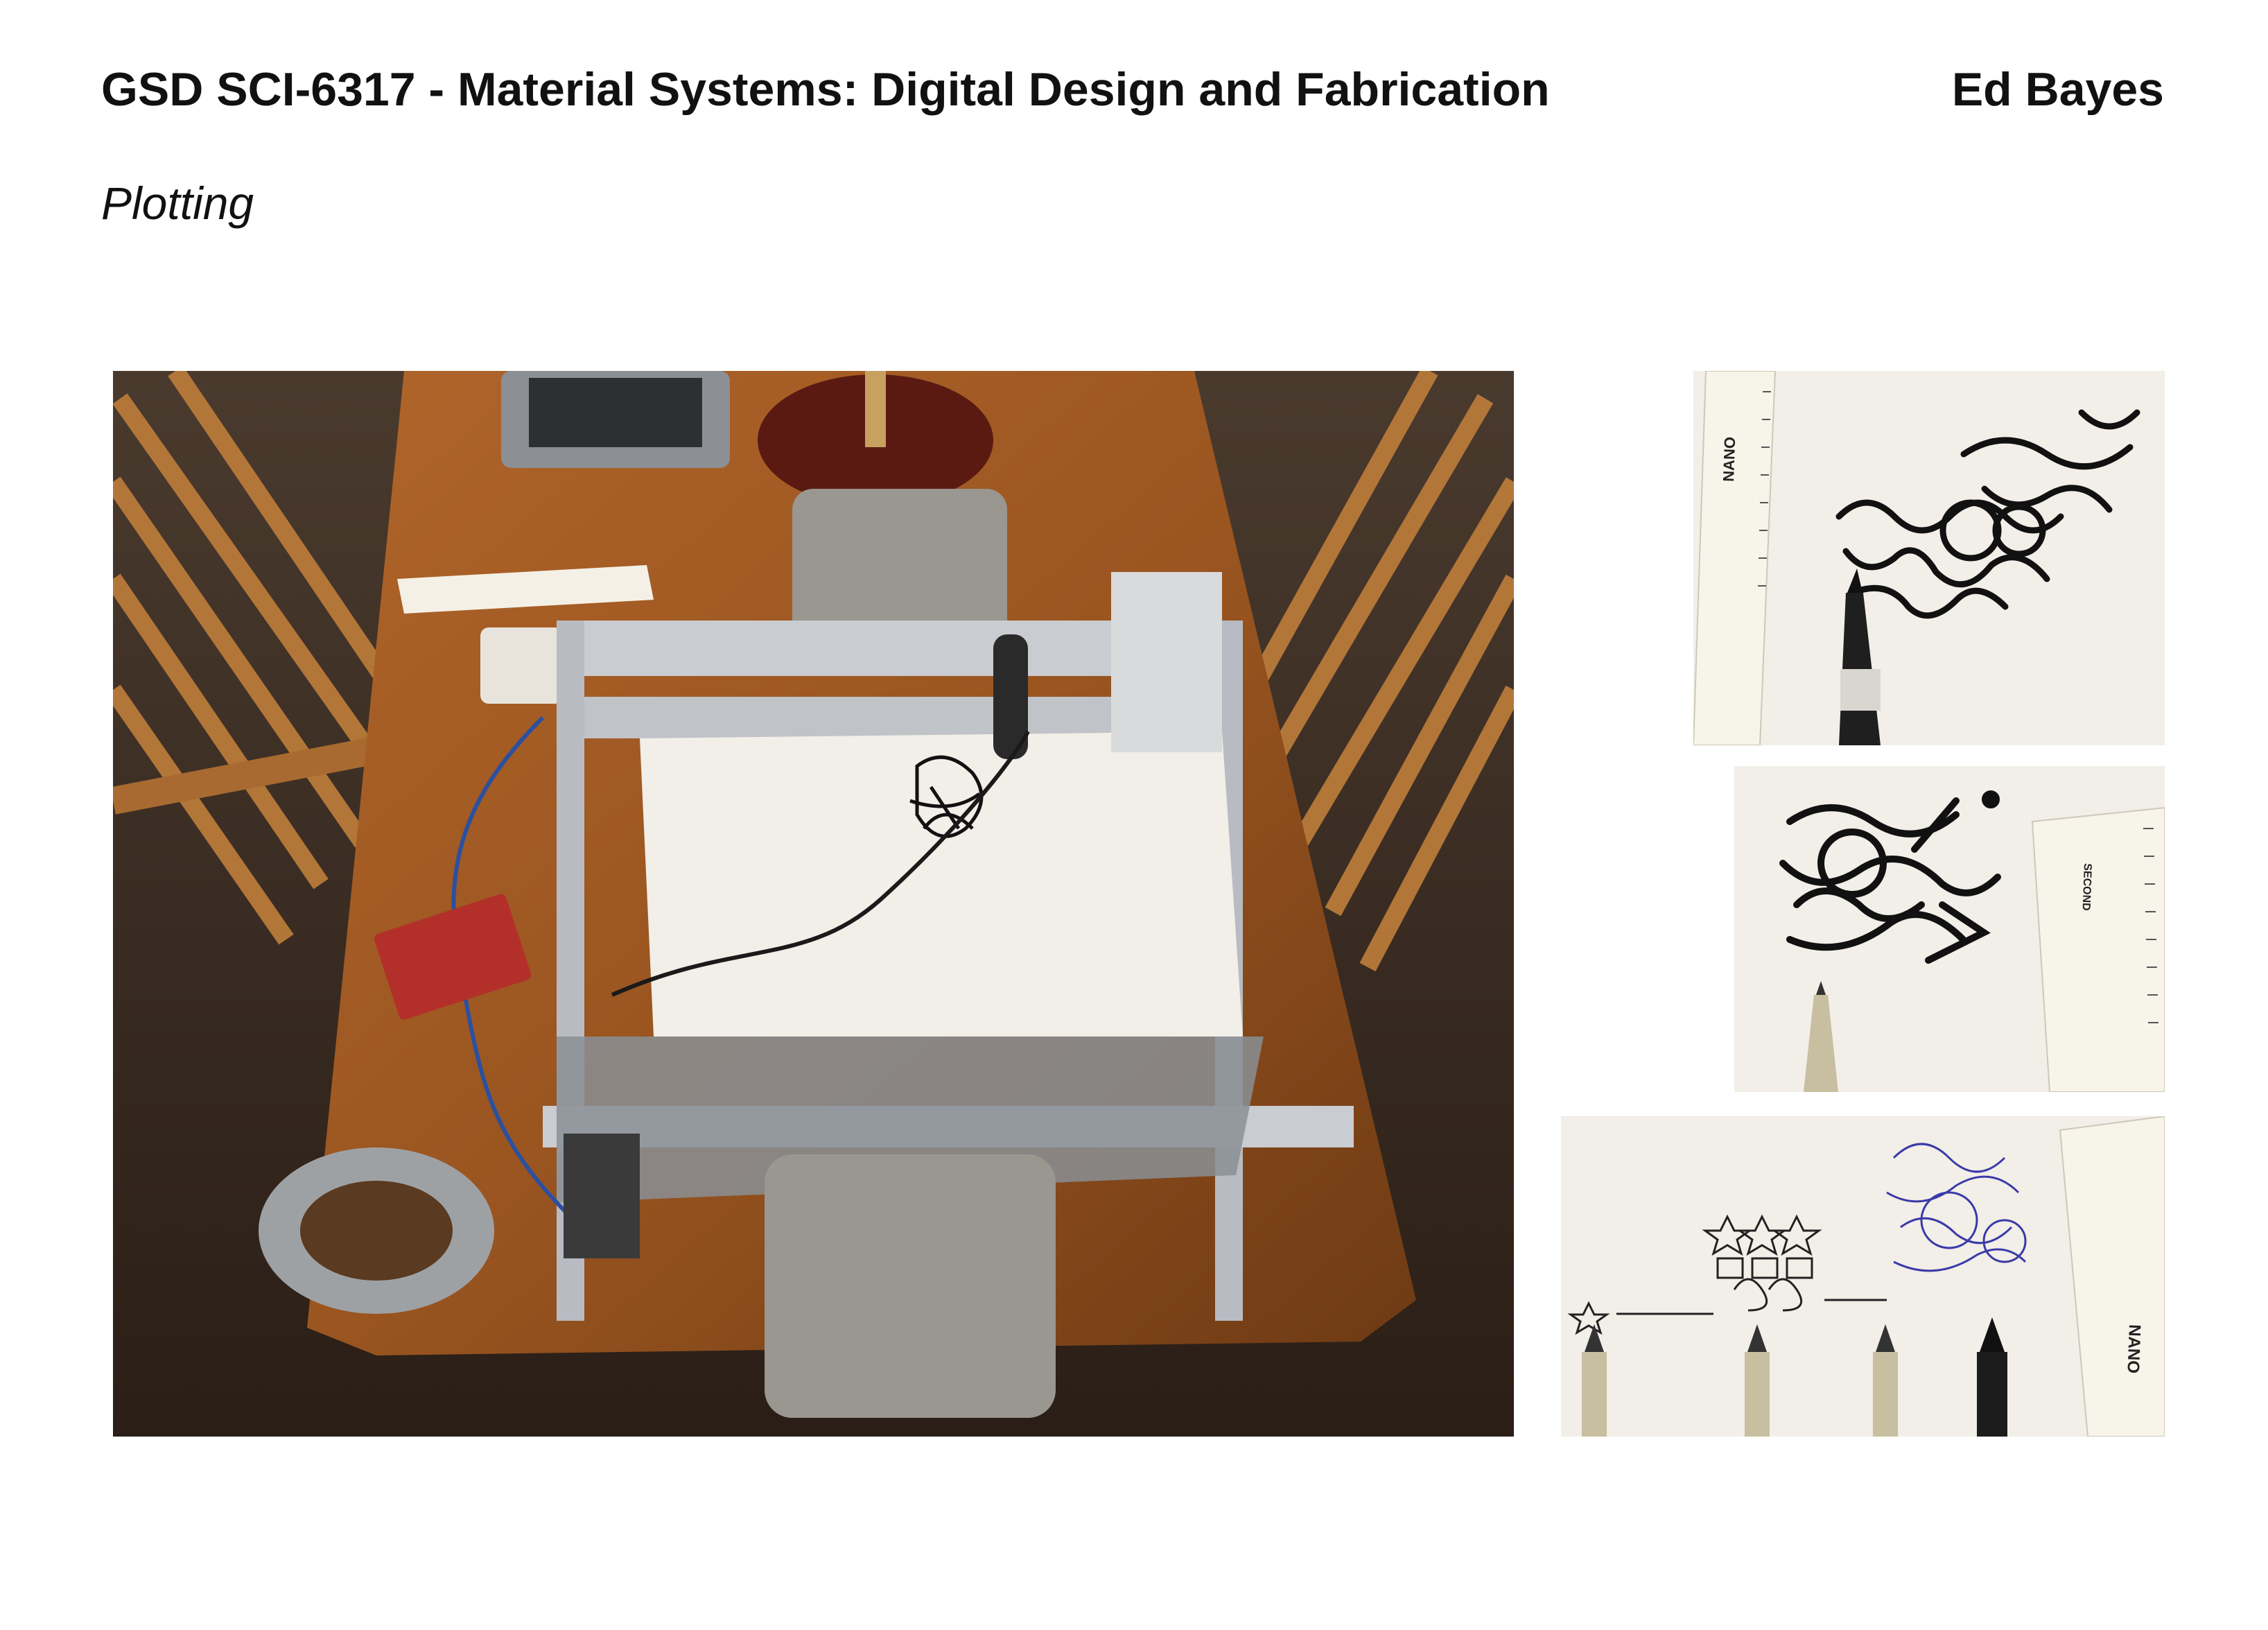  I want to click on fineliner-drawing-photo: SECOND, so click(1949, 929).